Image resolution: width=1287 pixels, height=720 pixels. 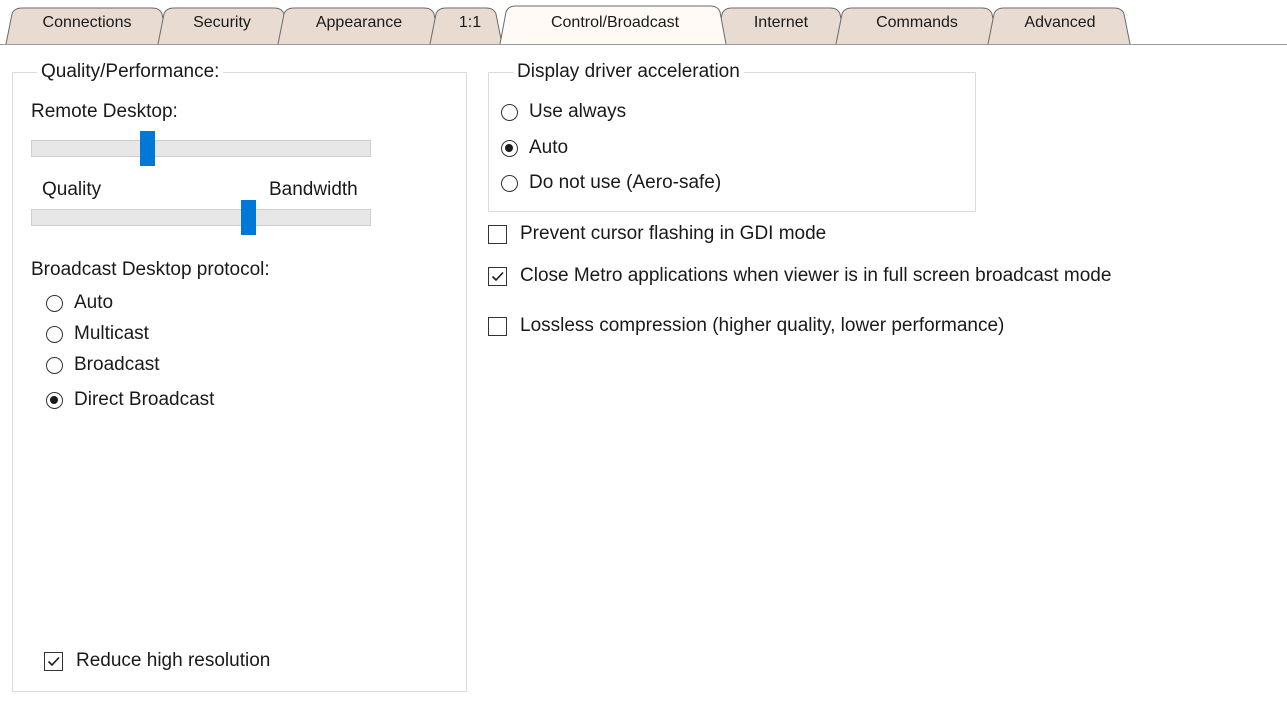 What do you see at coordinates (201, 148) in the screenshot?
I see `remote-desktop-slider` at bounding box center [201, 148].